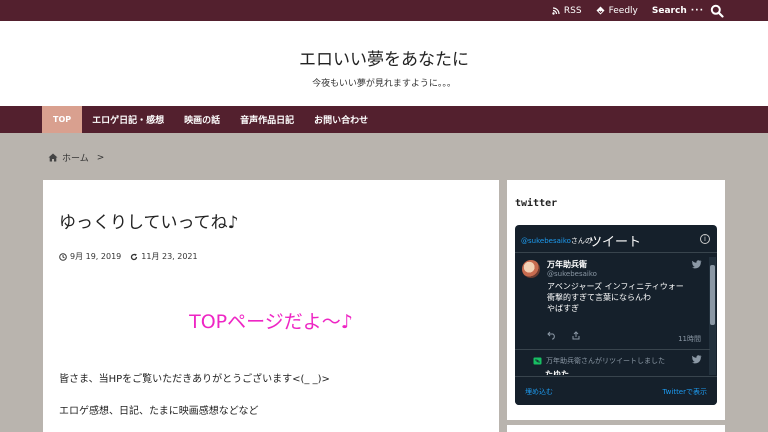 This screenshot has width=768, height=432. What do you see at coordinates (552, 335) in the screenshot?
I see `reply-icon` at bounding box center [552, 335].